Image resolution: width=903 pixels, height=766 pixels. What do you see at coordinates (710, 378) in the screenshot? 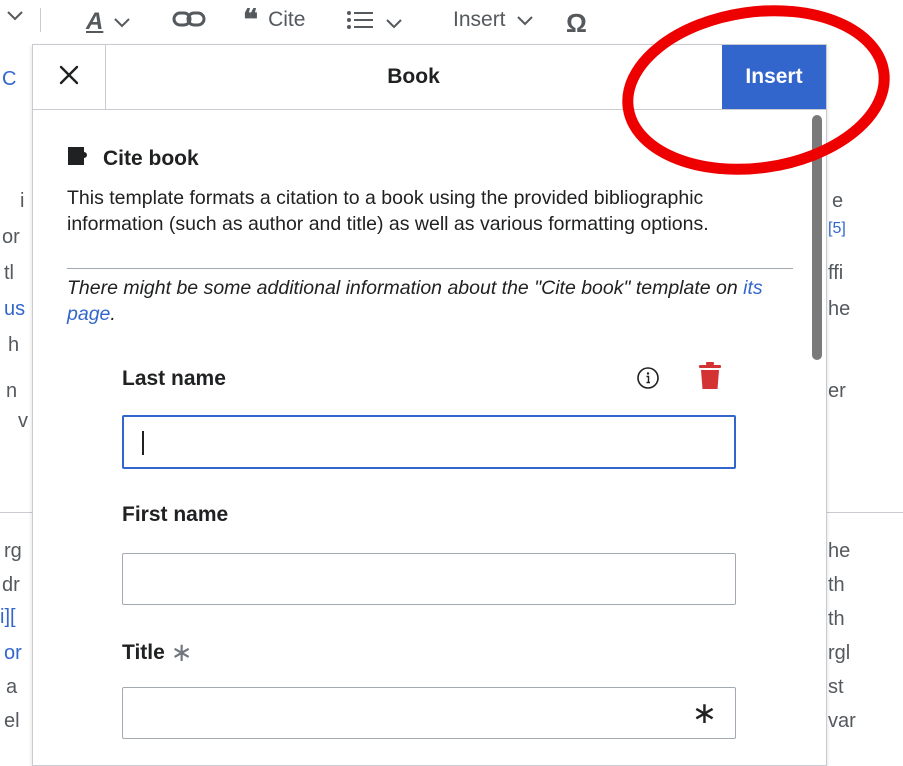
I see `delete-icon` at bounding box center [710, 378].